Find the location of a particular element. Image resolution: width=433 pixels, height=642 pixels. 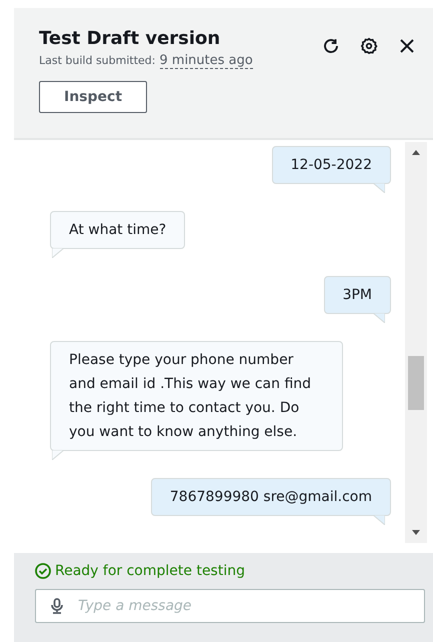

scroll-up-icon is located at coordinates (416, 152).